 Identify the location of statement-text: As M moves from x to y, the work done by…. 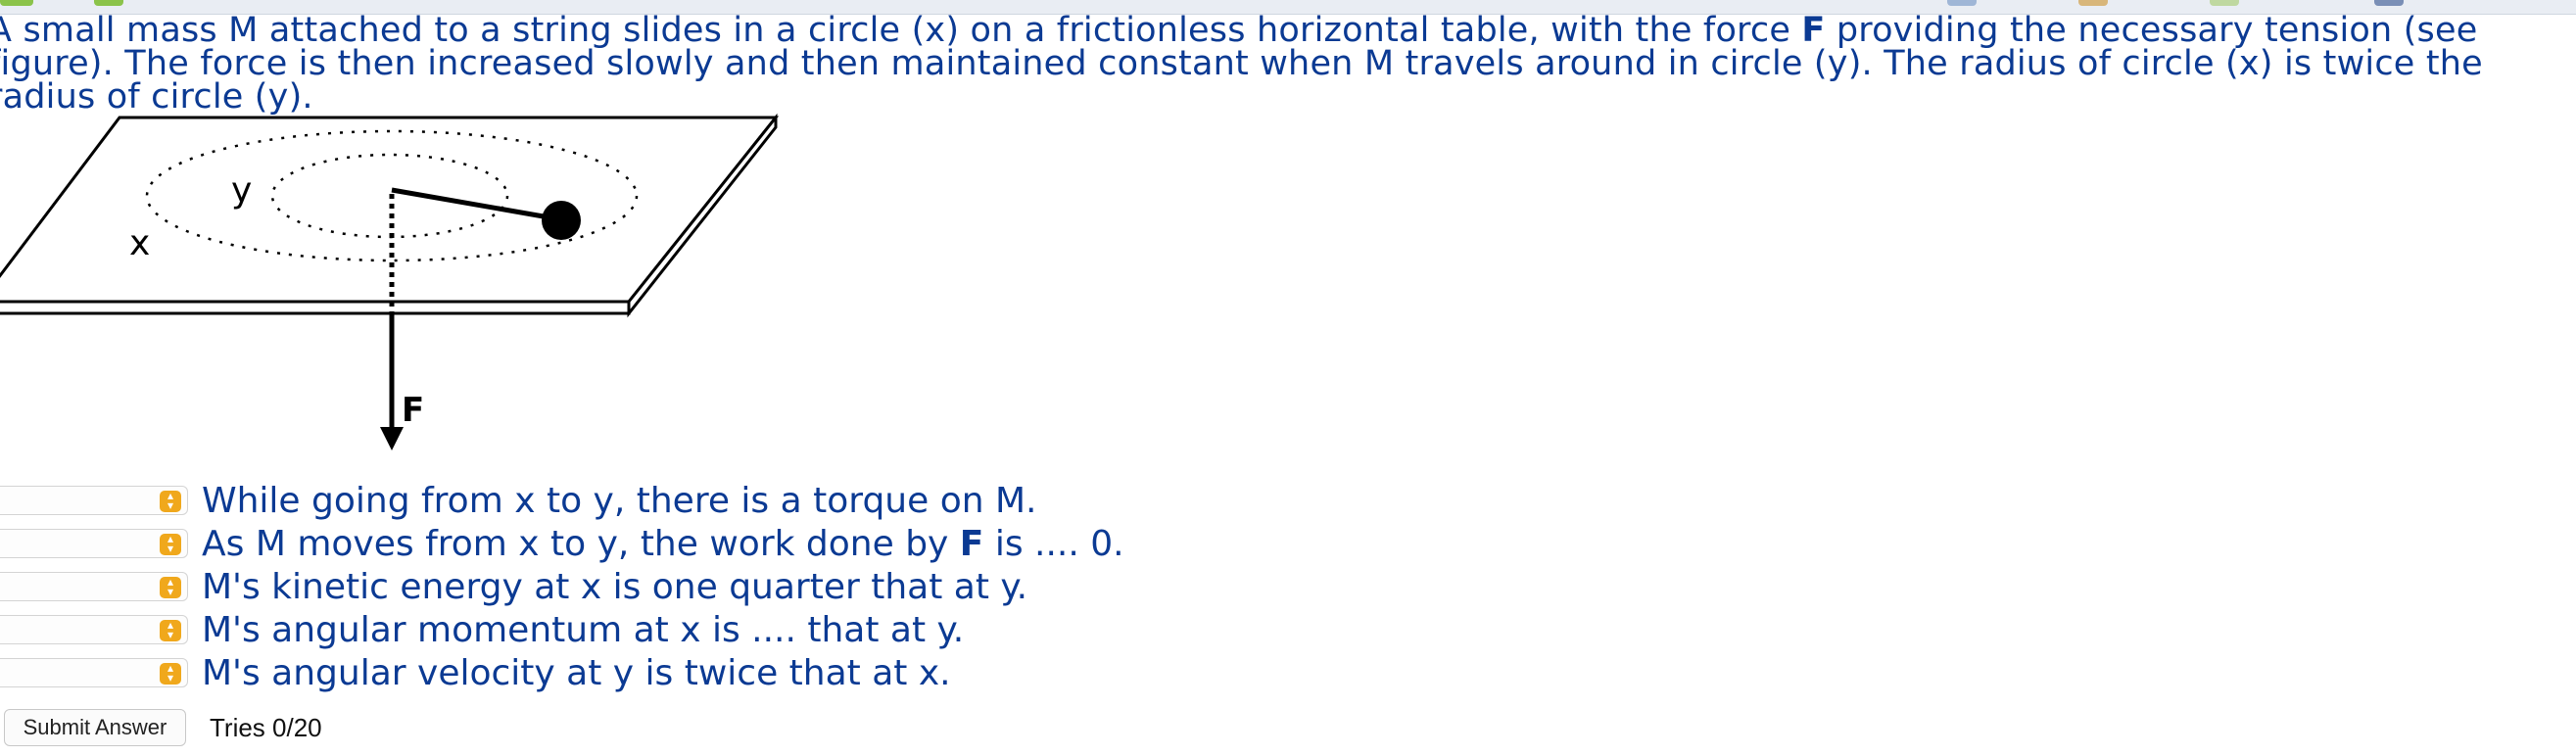
(663, 544).